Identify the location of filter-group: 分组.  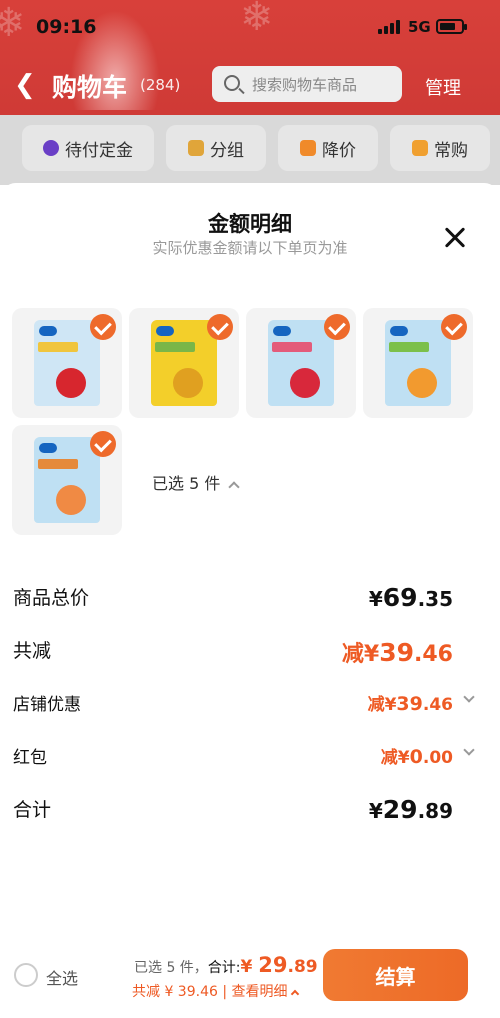
(216, 148).